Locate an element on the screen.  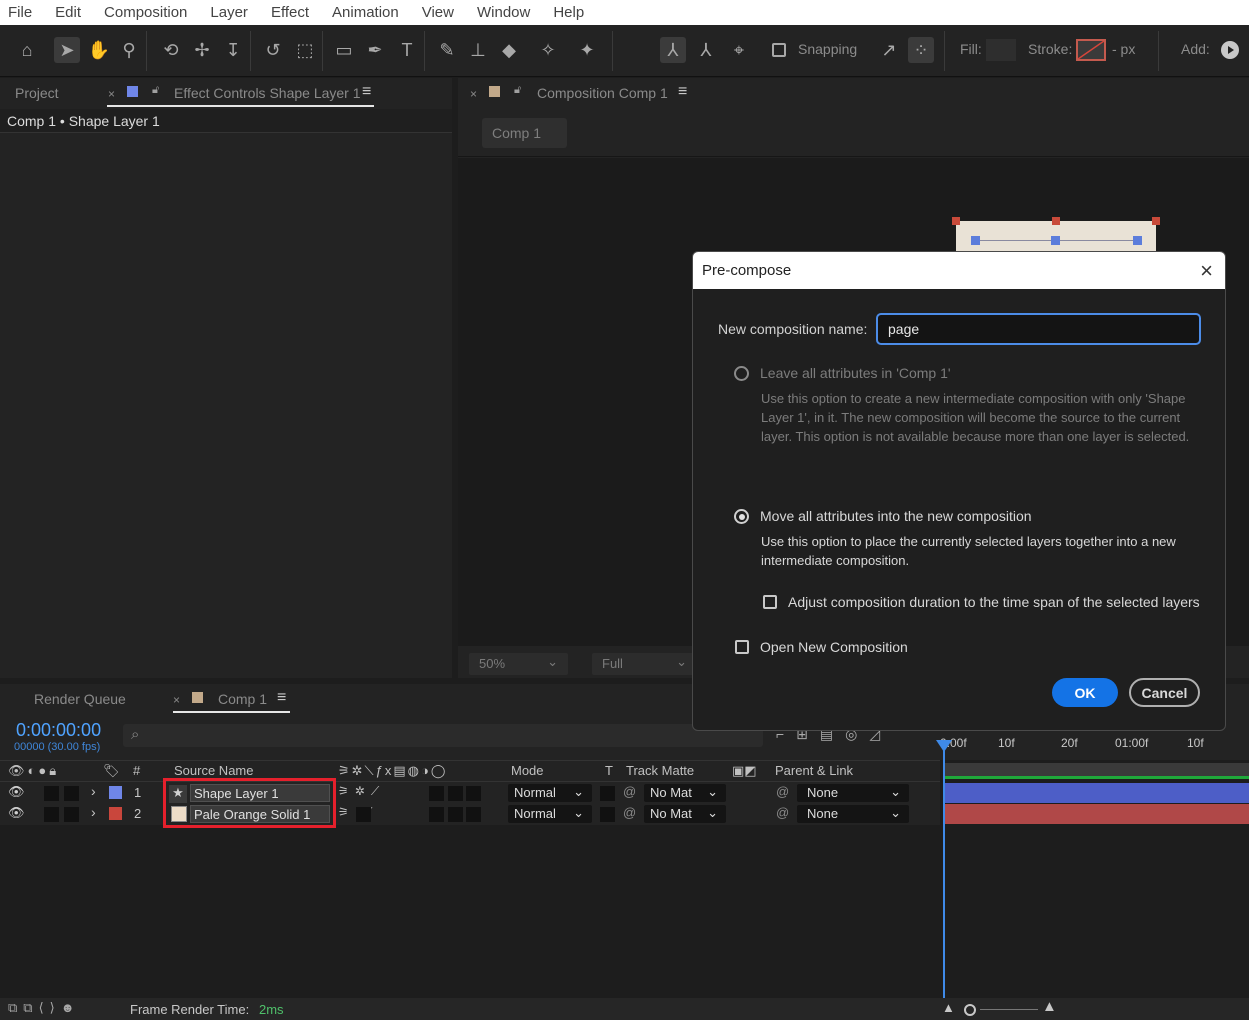
menu-effect: Effect is located at coordinates (290, 12).